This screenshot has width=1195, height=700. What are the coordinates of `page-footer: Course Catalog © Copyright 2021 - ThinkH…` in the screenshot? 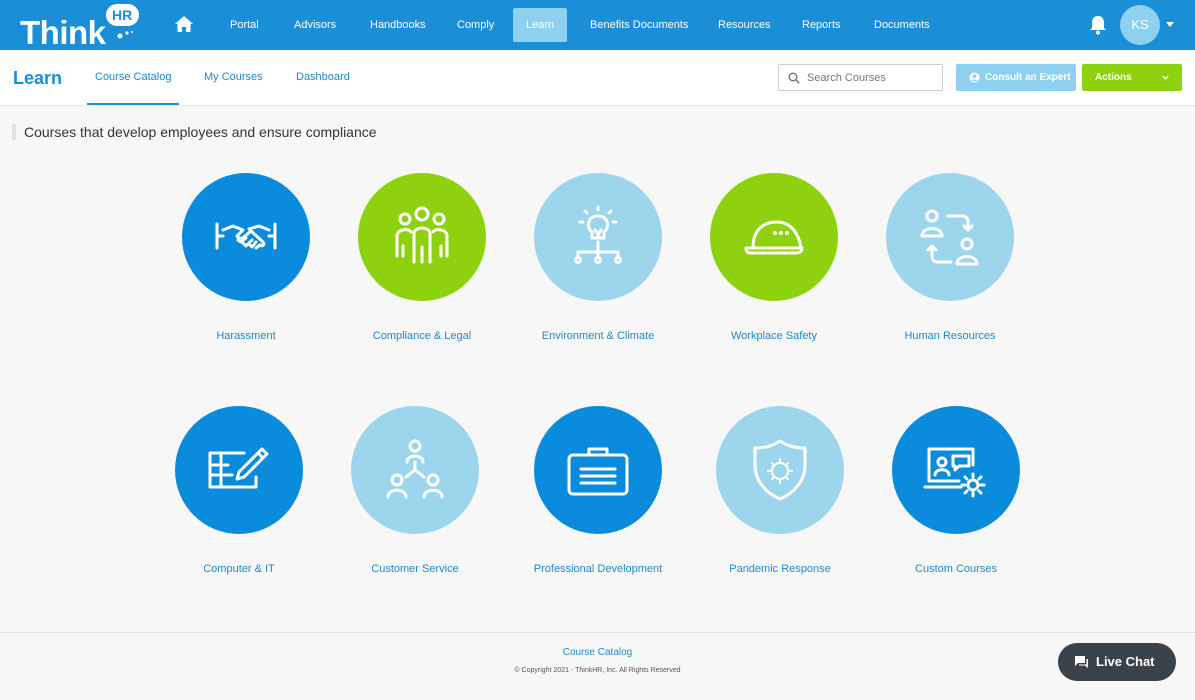 It's located at (597, 666).